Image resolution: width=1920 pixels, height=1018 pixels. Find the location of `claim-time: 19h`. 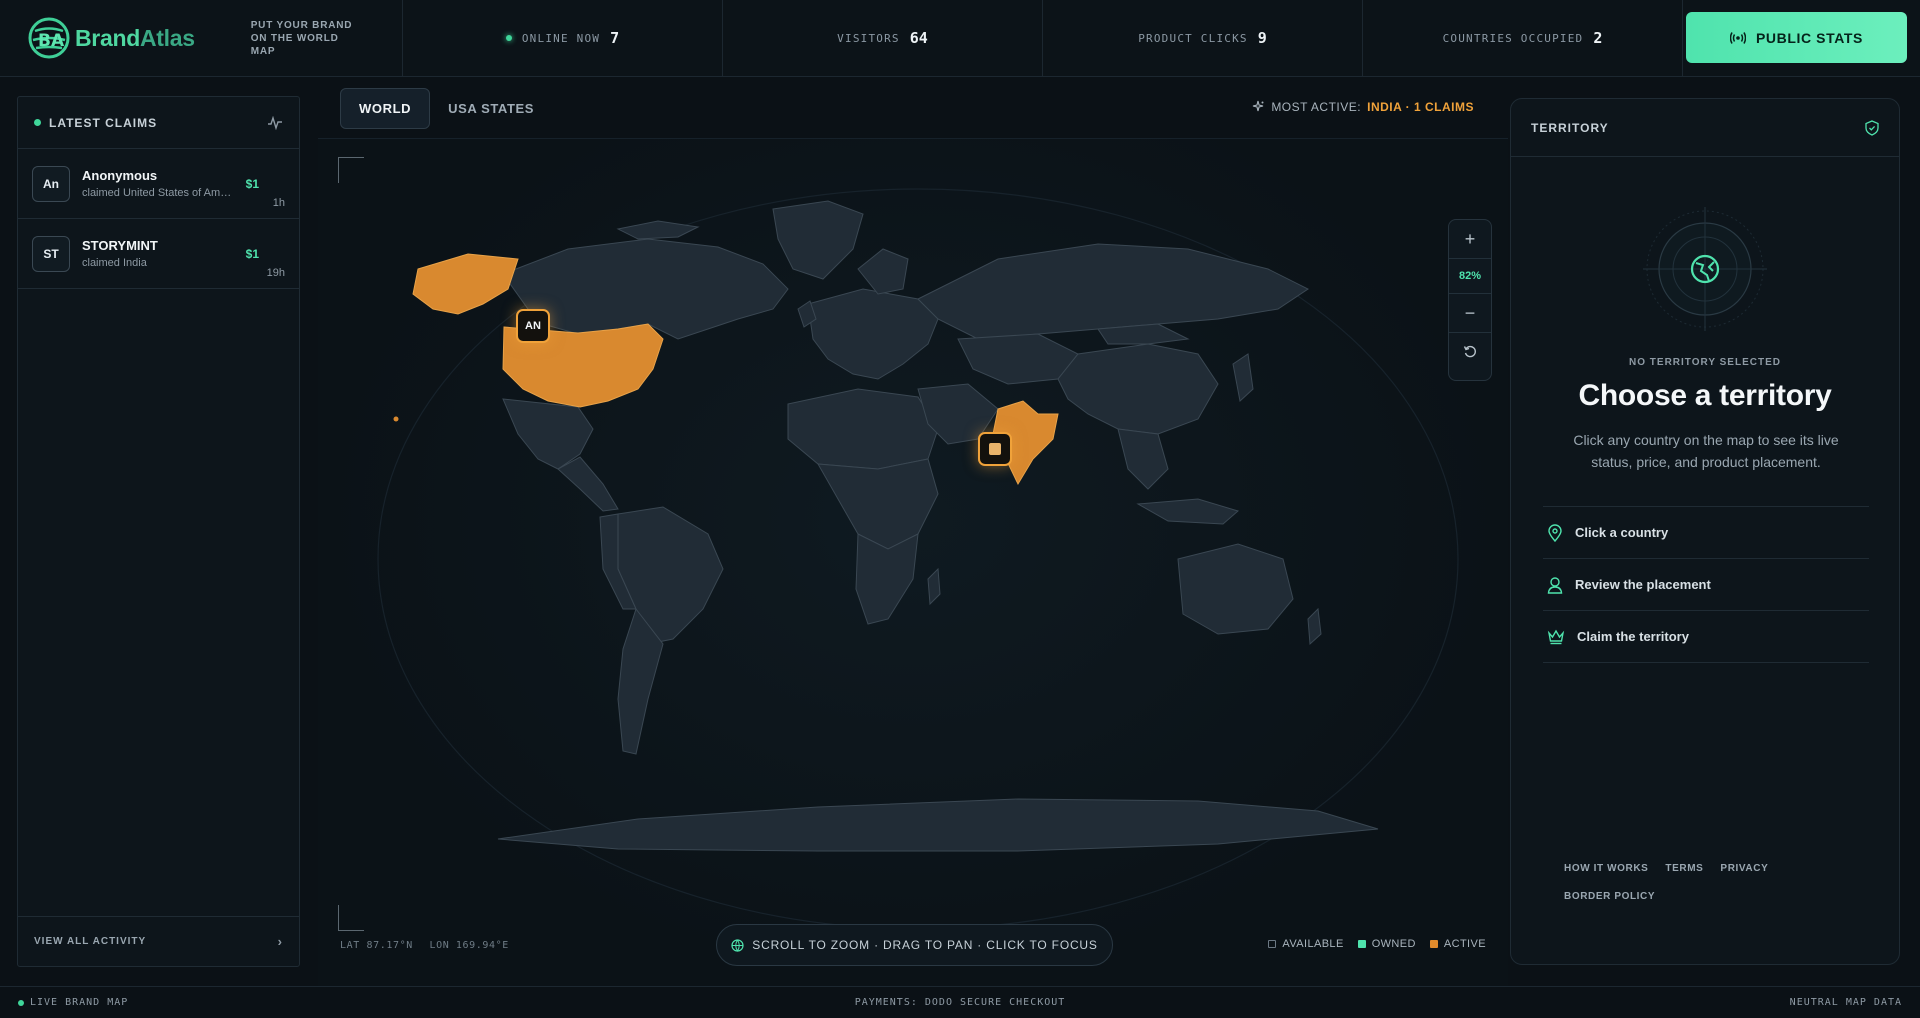

claim-time: 19h is located at coordinates (275, 273).